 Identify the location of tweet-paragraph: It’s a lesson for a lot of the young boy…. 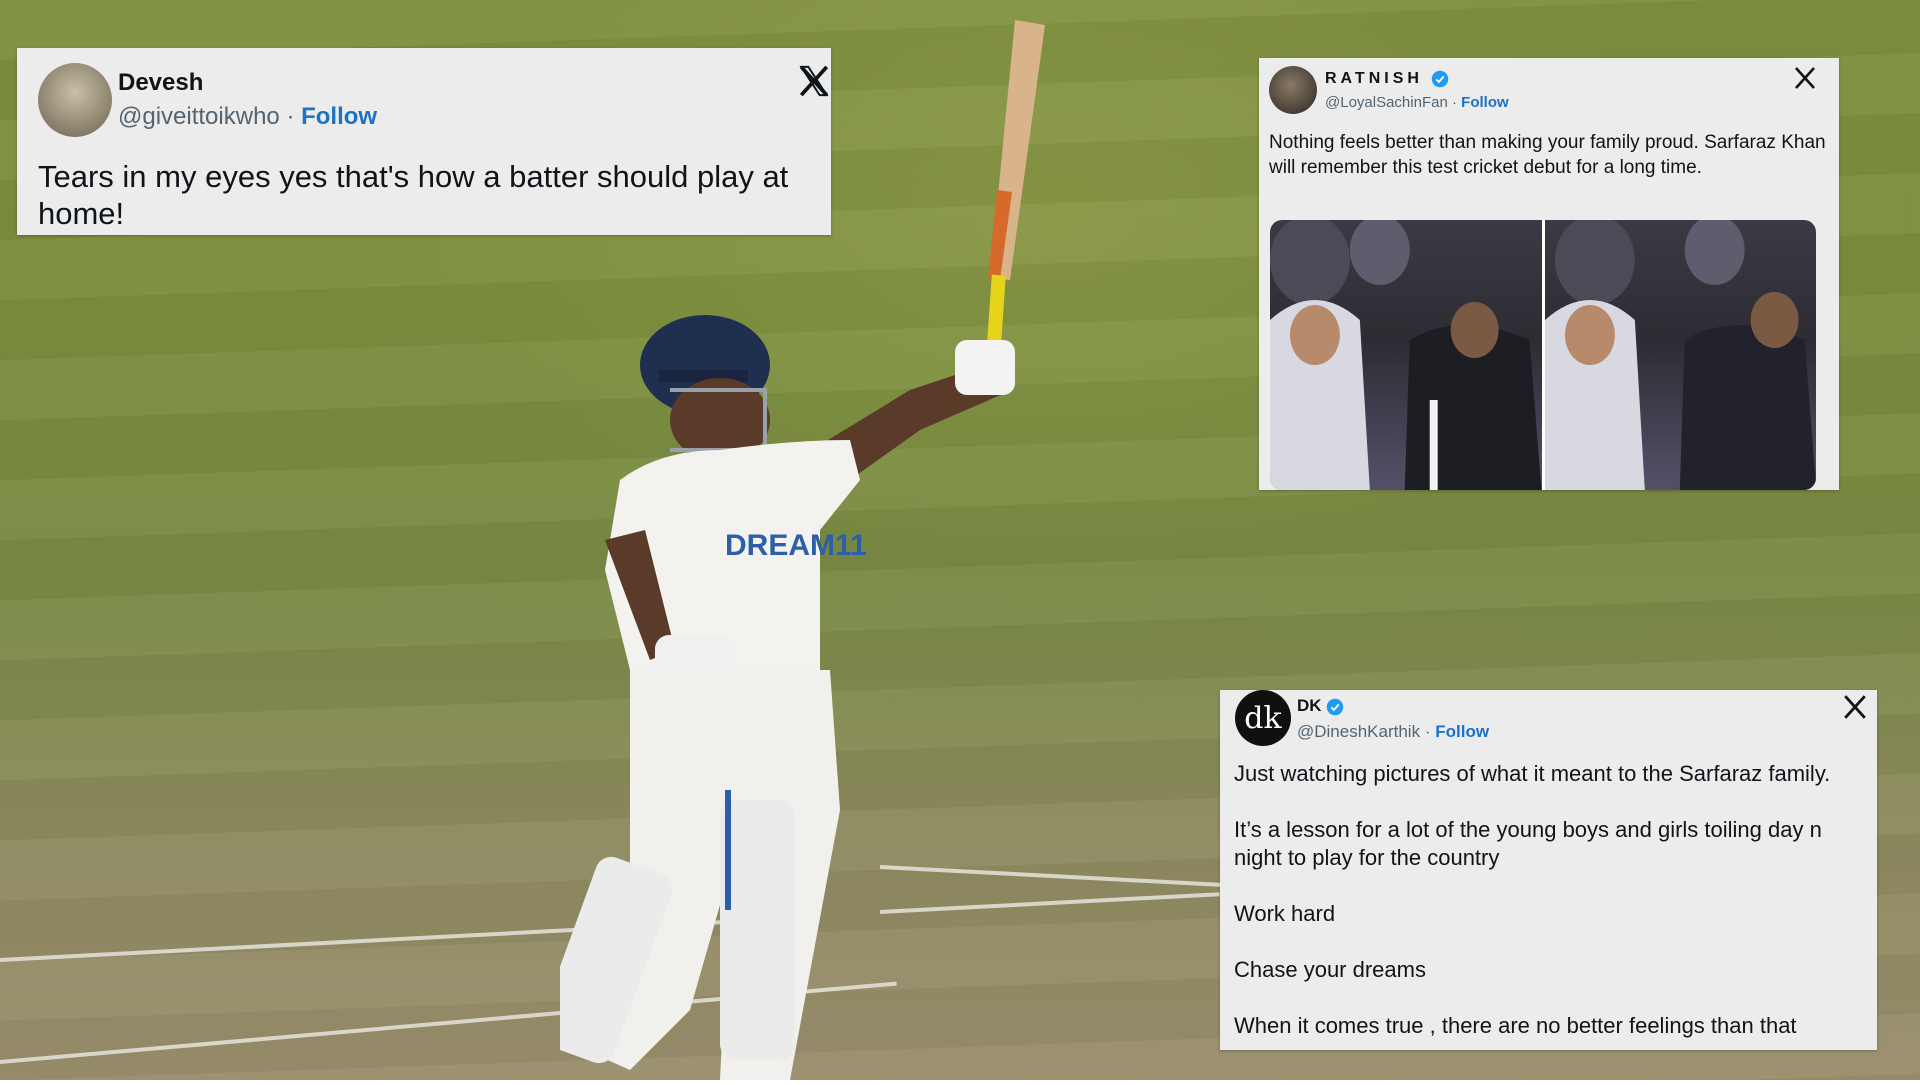
(1528, 843).